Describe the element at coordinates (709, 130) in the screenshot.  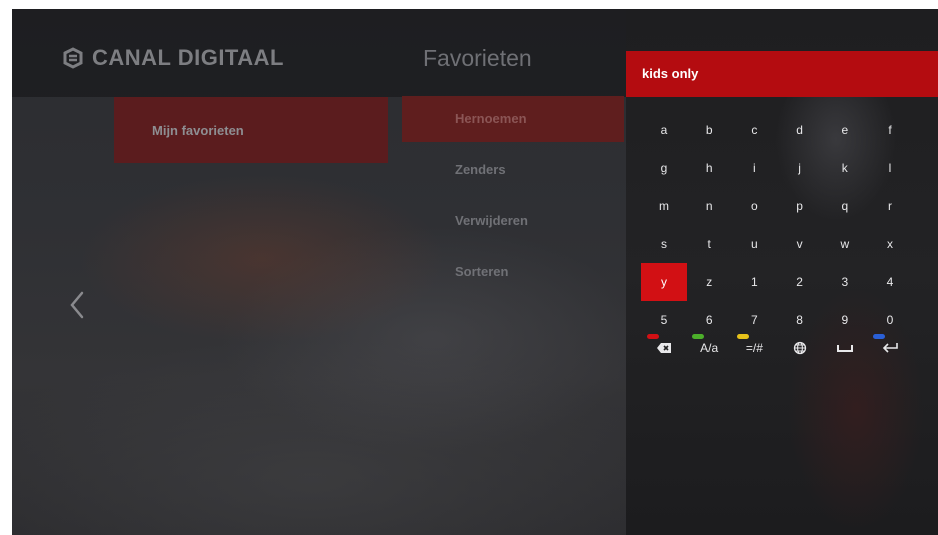
I see `key-b: b` at that location.